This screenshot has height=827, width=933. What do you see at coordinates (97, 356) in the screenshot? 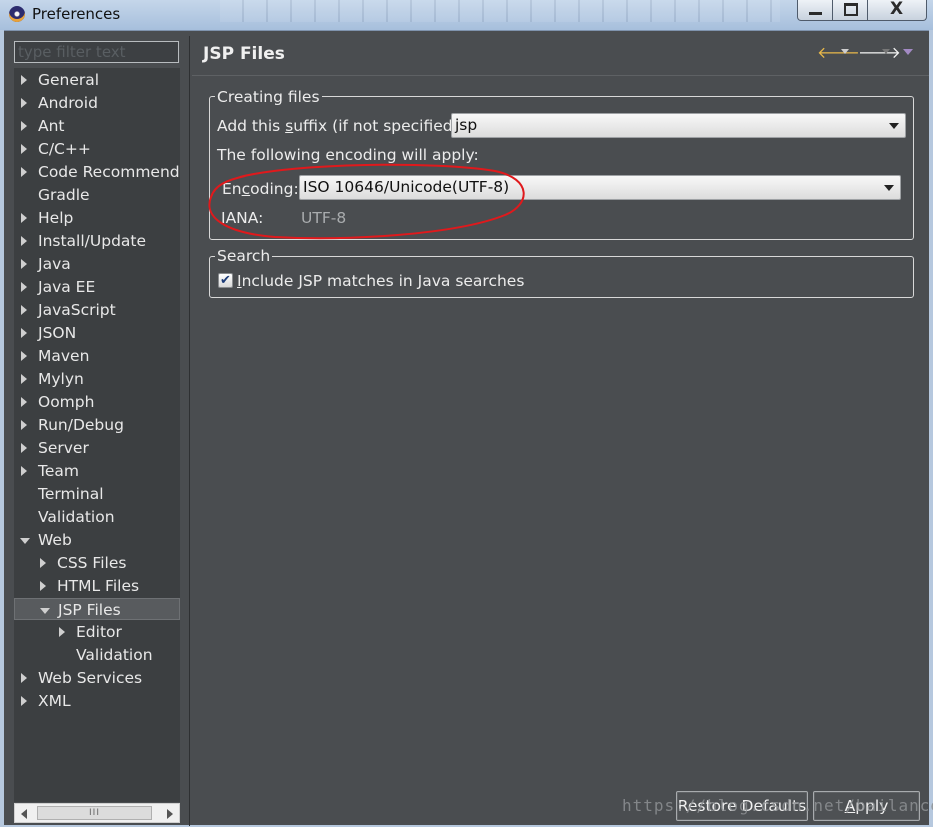
I see `tree-item-maven: Maven` at bounding box center [97, 356].